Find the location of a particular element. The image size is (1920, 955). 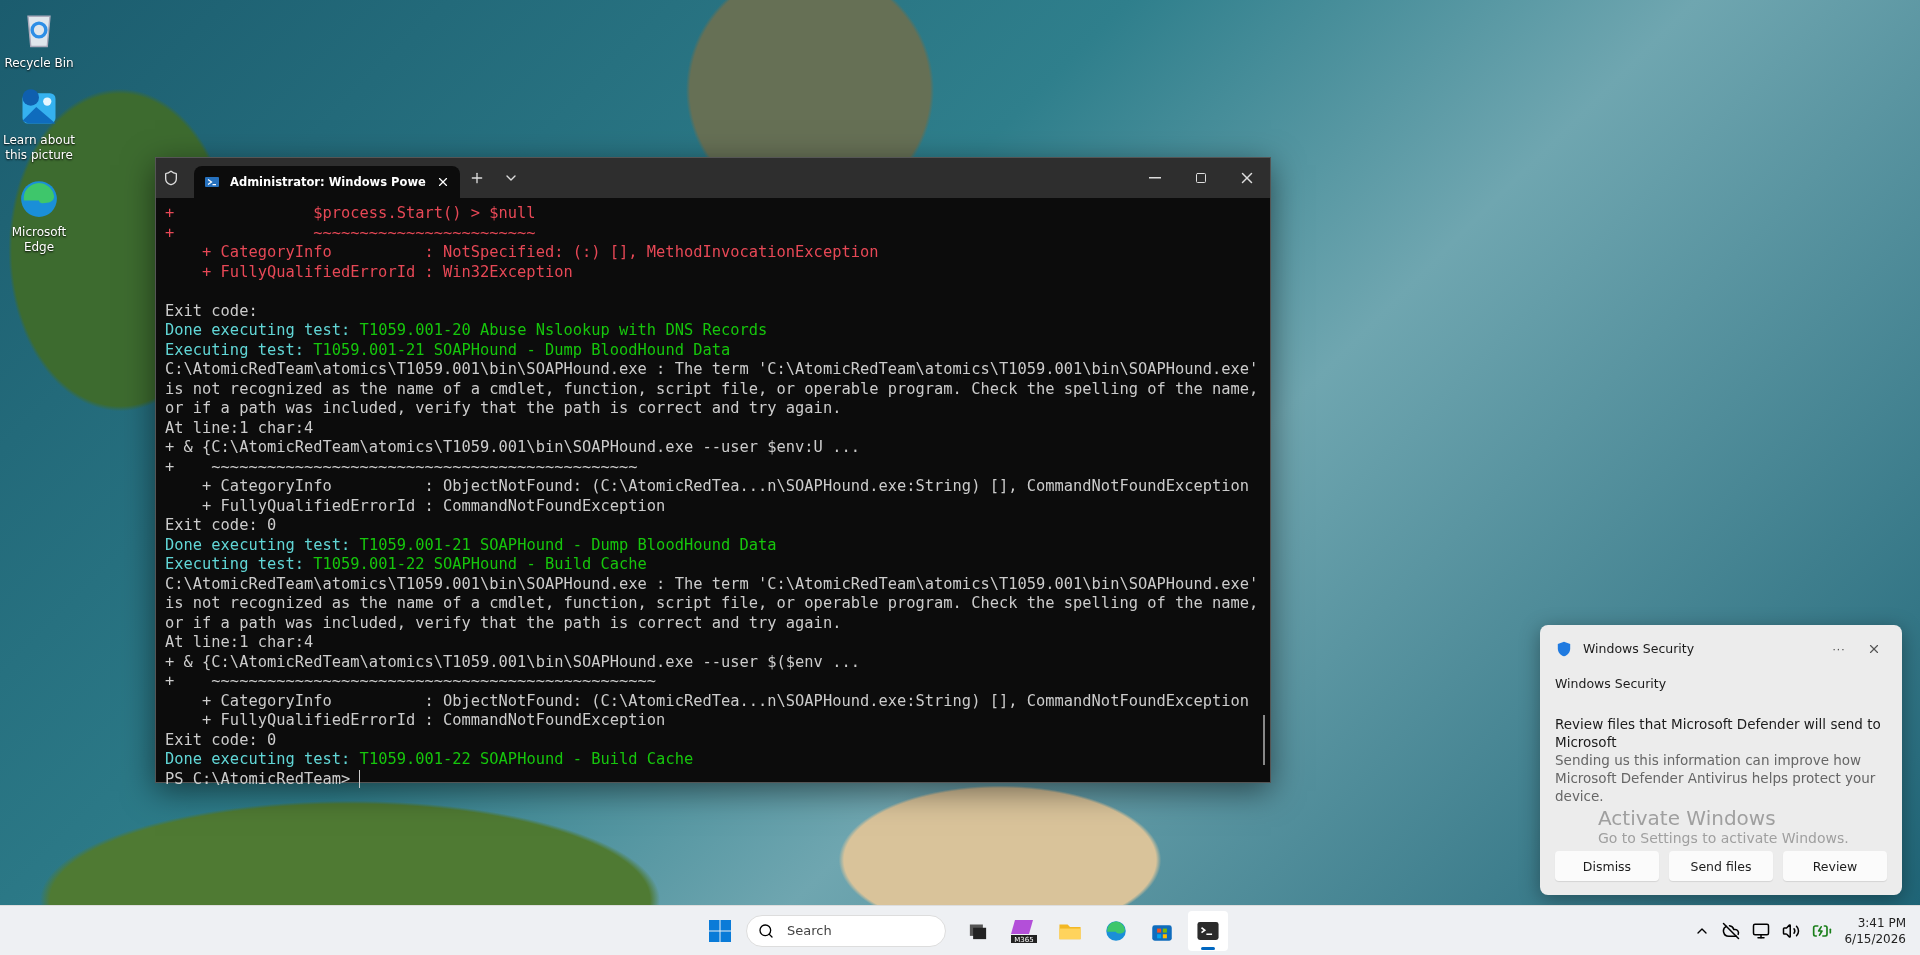

terminal-tab: Administrator: Windows Powe is located at coordinates (327, 182).